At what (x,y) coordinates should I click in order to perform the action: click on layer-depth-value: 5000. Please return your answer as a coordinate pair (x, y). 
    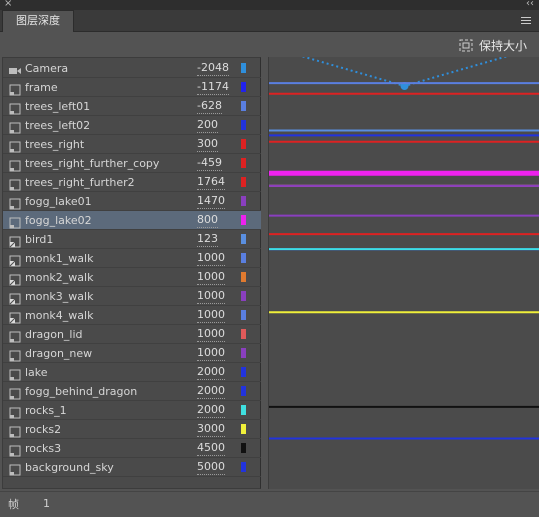
    Looking at the image, I should click on (211, 467).